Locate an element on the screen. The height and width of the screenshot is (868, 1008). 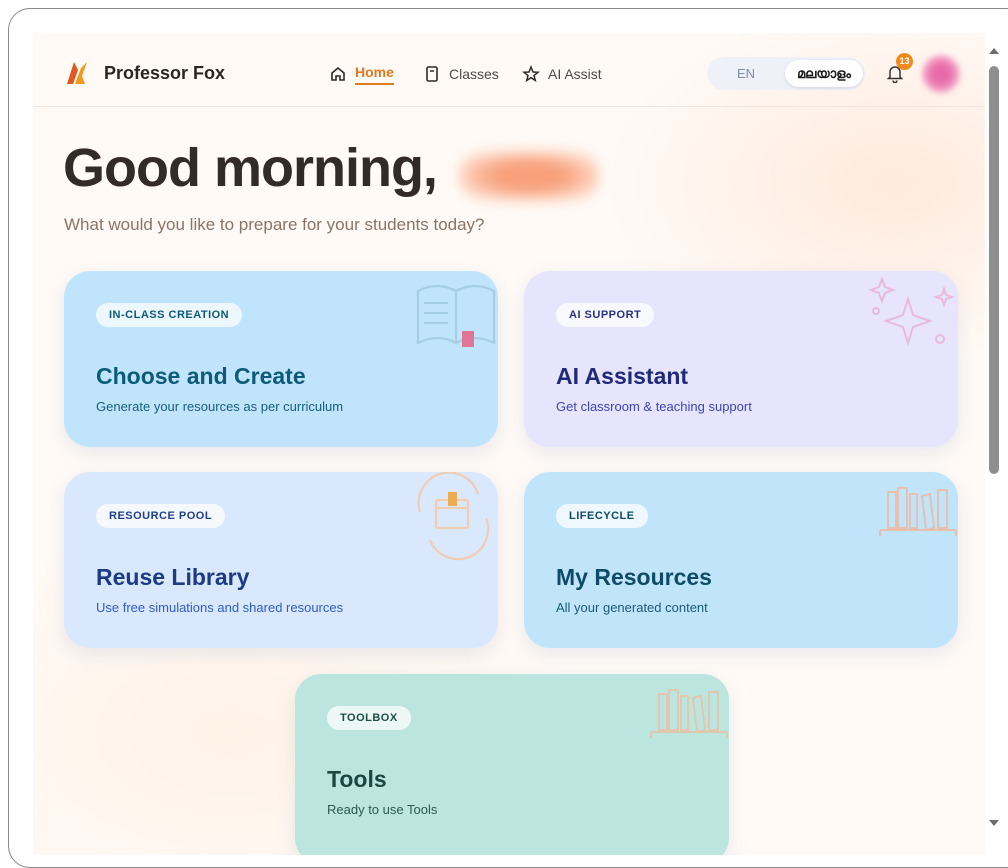
nav-ai-assist: AI Assist is located at coordinates (562, 74).